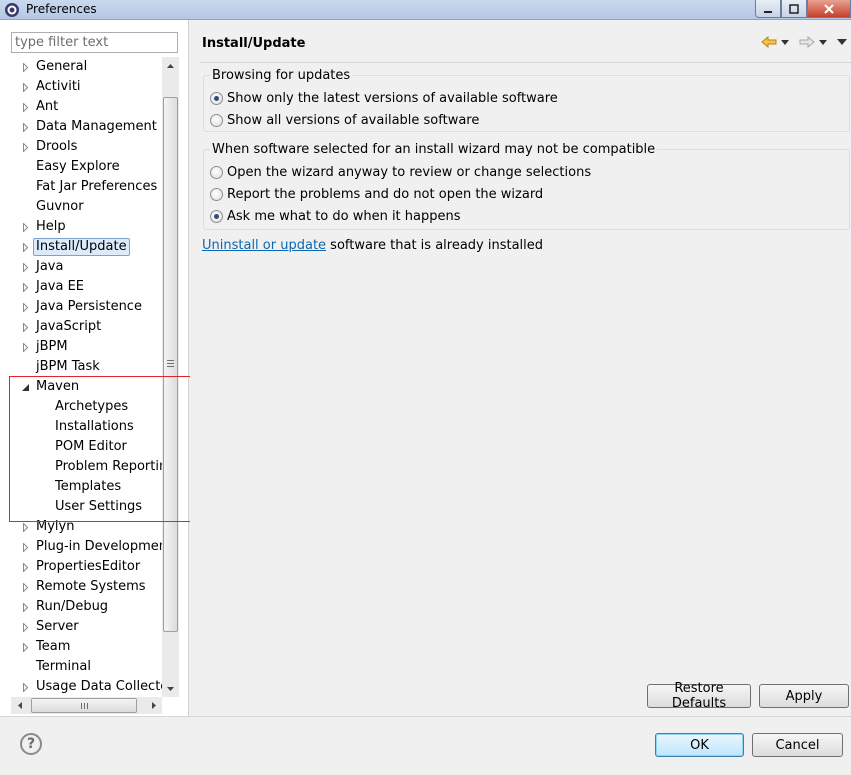 Image resolution: width=851 pixels, height=775 pixels. I want to click on radio-all-versions: Show all versions of available software, so click(344, 120).